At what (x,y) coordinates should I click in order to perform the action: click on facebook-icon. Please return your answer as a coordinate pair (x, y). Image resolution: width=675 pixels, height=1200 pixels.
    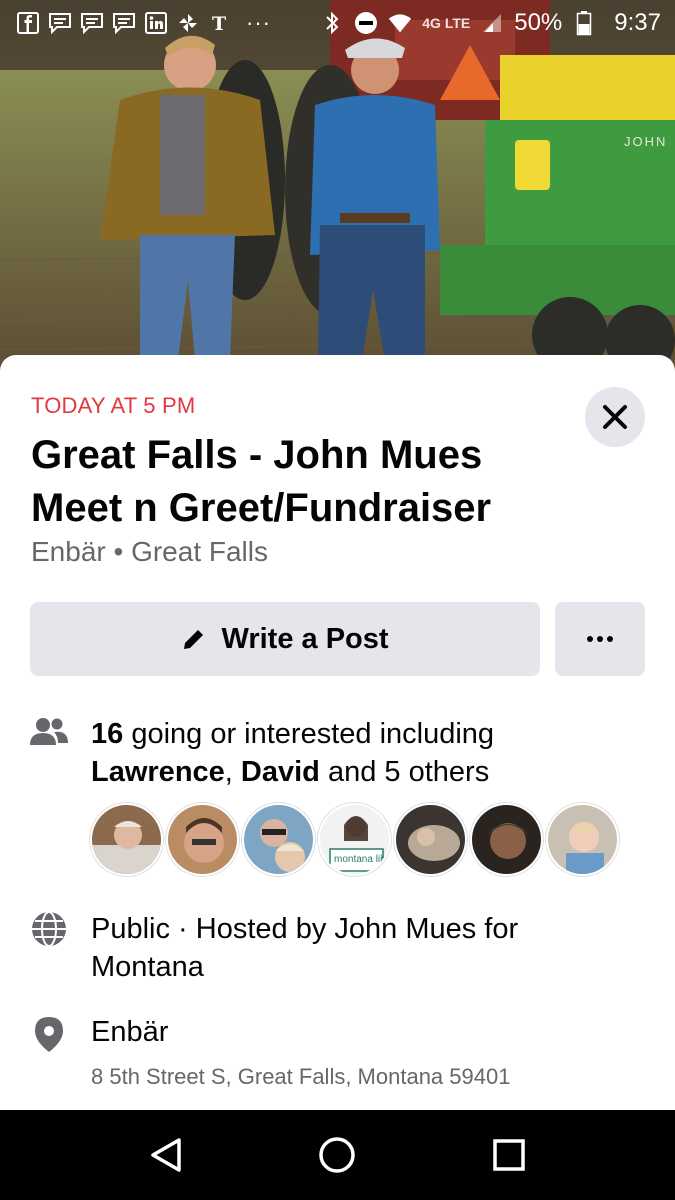
    Looking at the image, I should click on (28, 23).